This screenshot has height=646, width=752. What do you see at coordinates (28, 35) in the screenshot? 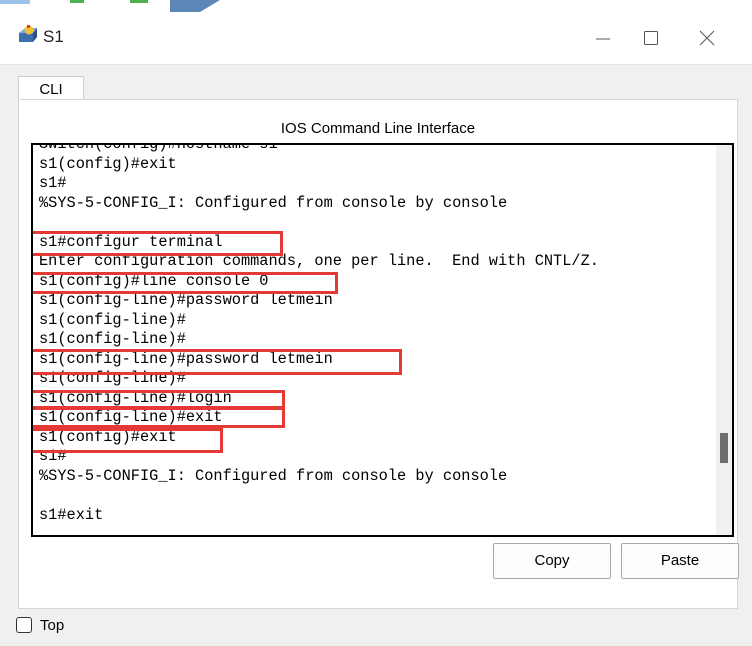
I see `switch-device-icon` at bounding box center [28, 35].